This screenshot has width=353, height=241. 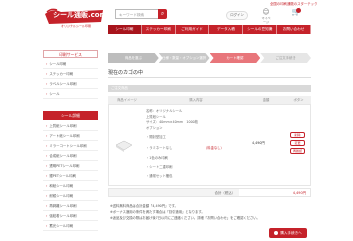 I want to click on note-line: ※送料無料商品は合計金額「4,490円」です。, so click(x=144, y=206).